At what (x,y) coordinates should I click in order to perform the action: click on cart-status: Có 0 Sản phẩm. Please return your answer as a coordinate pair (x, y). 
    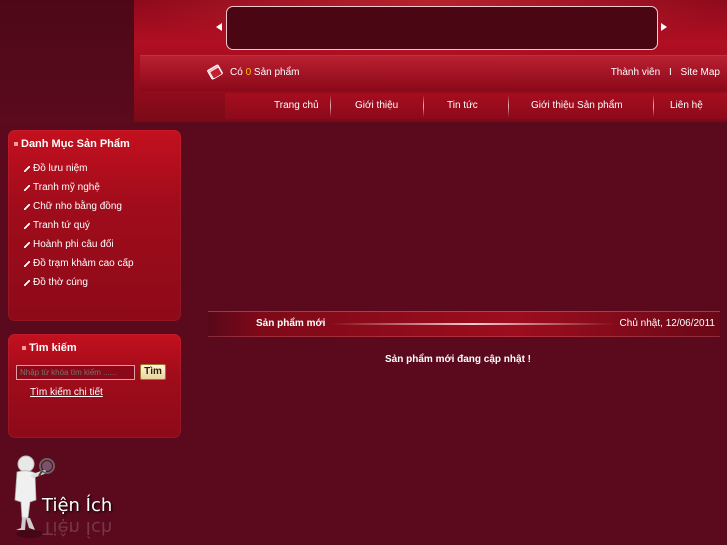
    Looking at the image, I should click on (265, 72).